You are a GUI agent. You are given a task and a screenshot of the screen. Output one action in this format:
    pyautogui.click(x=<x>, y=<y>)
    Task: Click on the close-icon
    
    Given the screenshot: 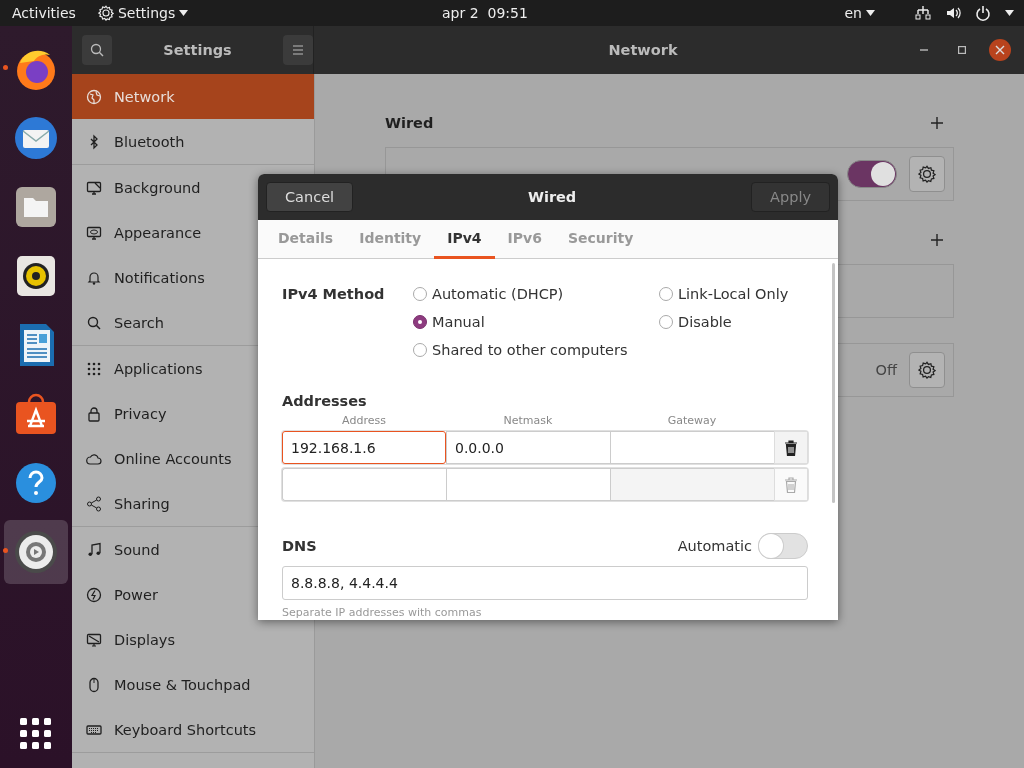 What is the action you would take?
    pyautogui.click(x=1000, y=50)
    